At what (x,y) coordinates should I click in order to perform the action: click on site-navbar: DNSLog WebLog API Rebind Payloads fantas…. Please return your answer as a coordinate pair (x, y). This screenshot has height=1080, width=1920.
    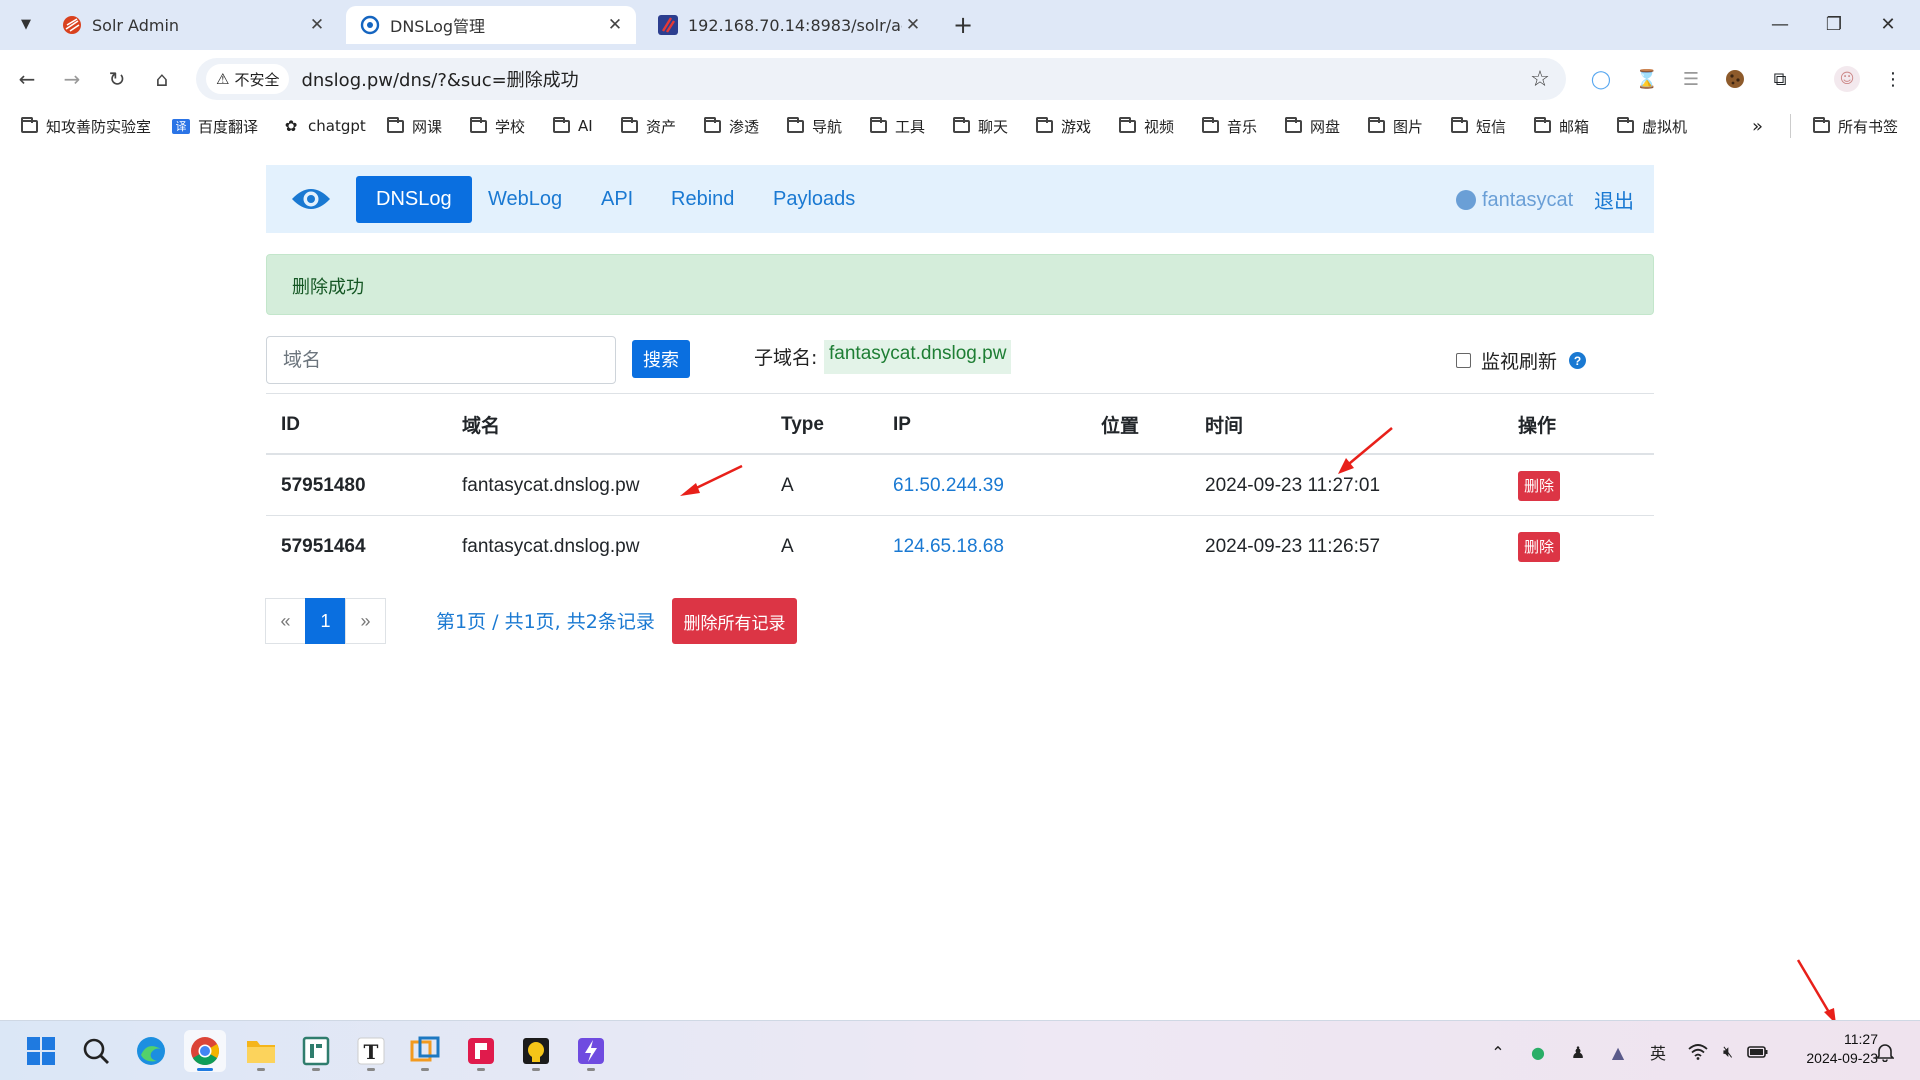
    Looking at the image, I should click on (960, 199).